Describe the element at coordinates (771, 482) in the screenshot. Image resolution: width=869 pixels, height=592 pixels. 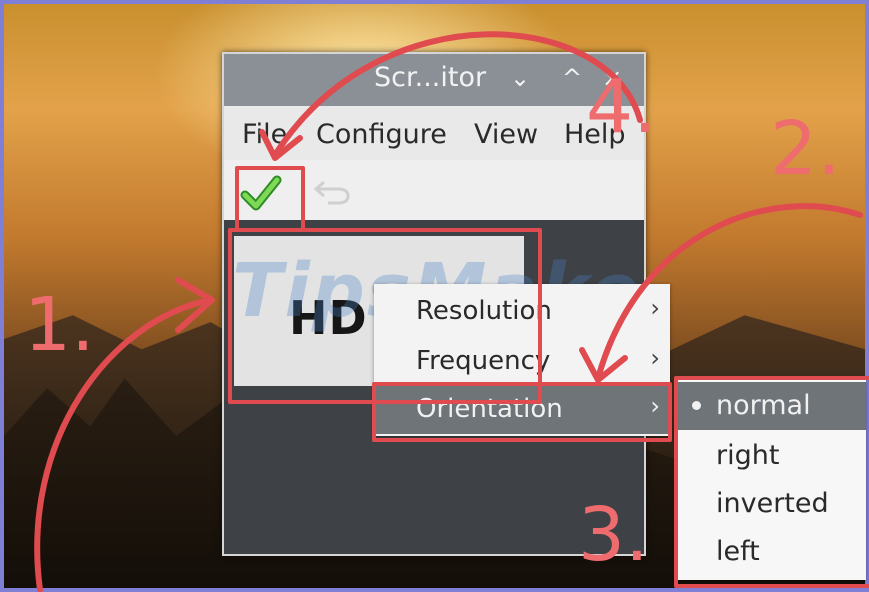
I see `highlight-submenu` at that location.